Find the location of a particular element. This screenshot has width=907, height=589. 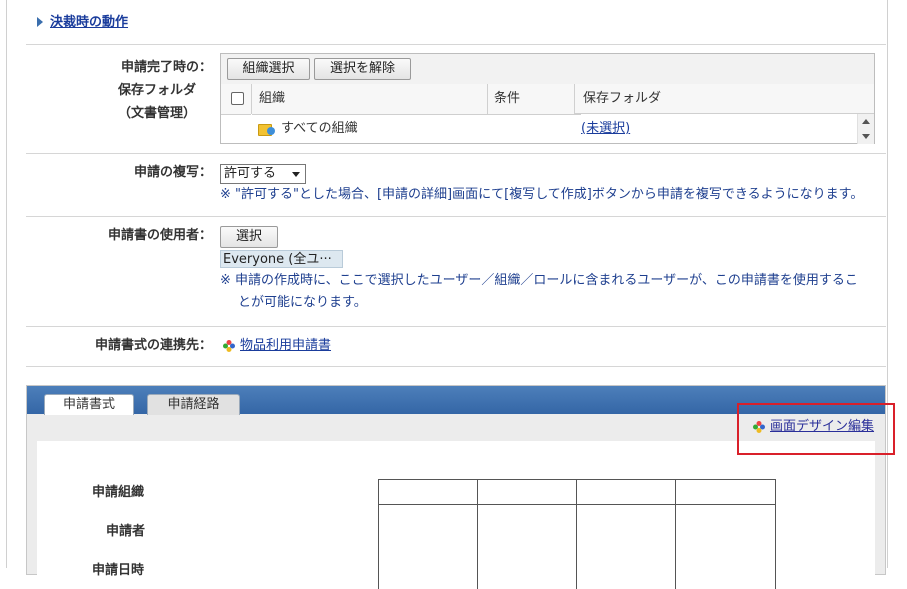

save-folder-label: 申請完了時の： 保存フォルダ （文書管理） is located at coordinates (164, 90).